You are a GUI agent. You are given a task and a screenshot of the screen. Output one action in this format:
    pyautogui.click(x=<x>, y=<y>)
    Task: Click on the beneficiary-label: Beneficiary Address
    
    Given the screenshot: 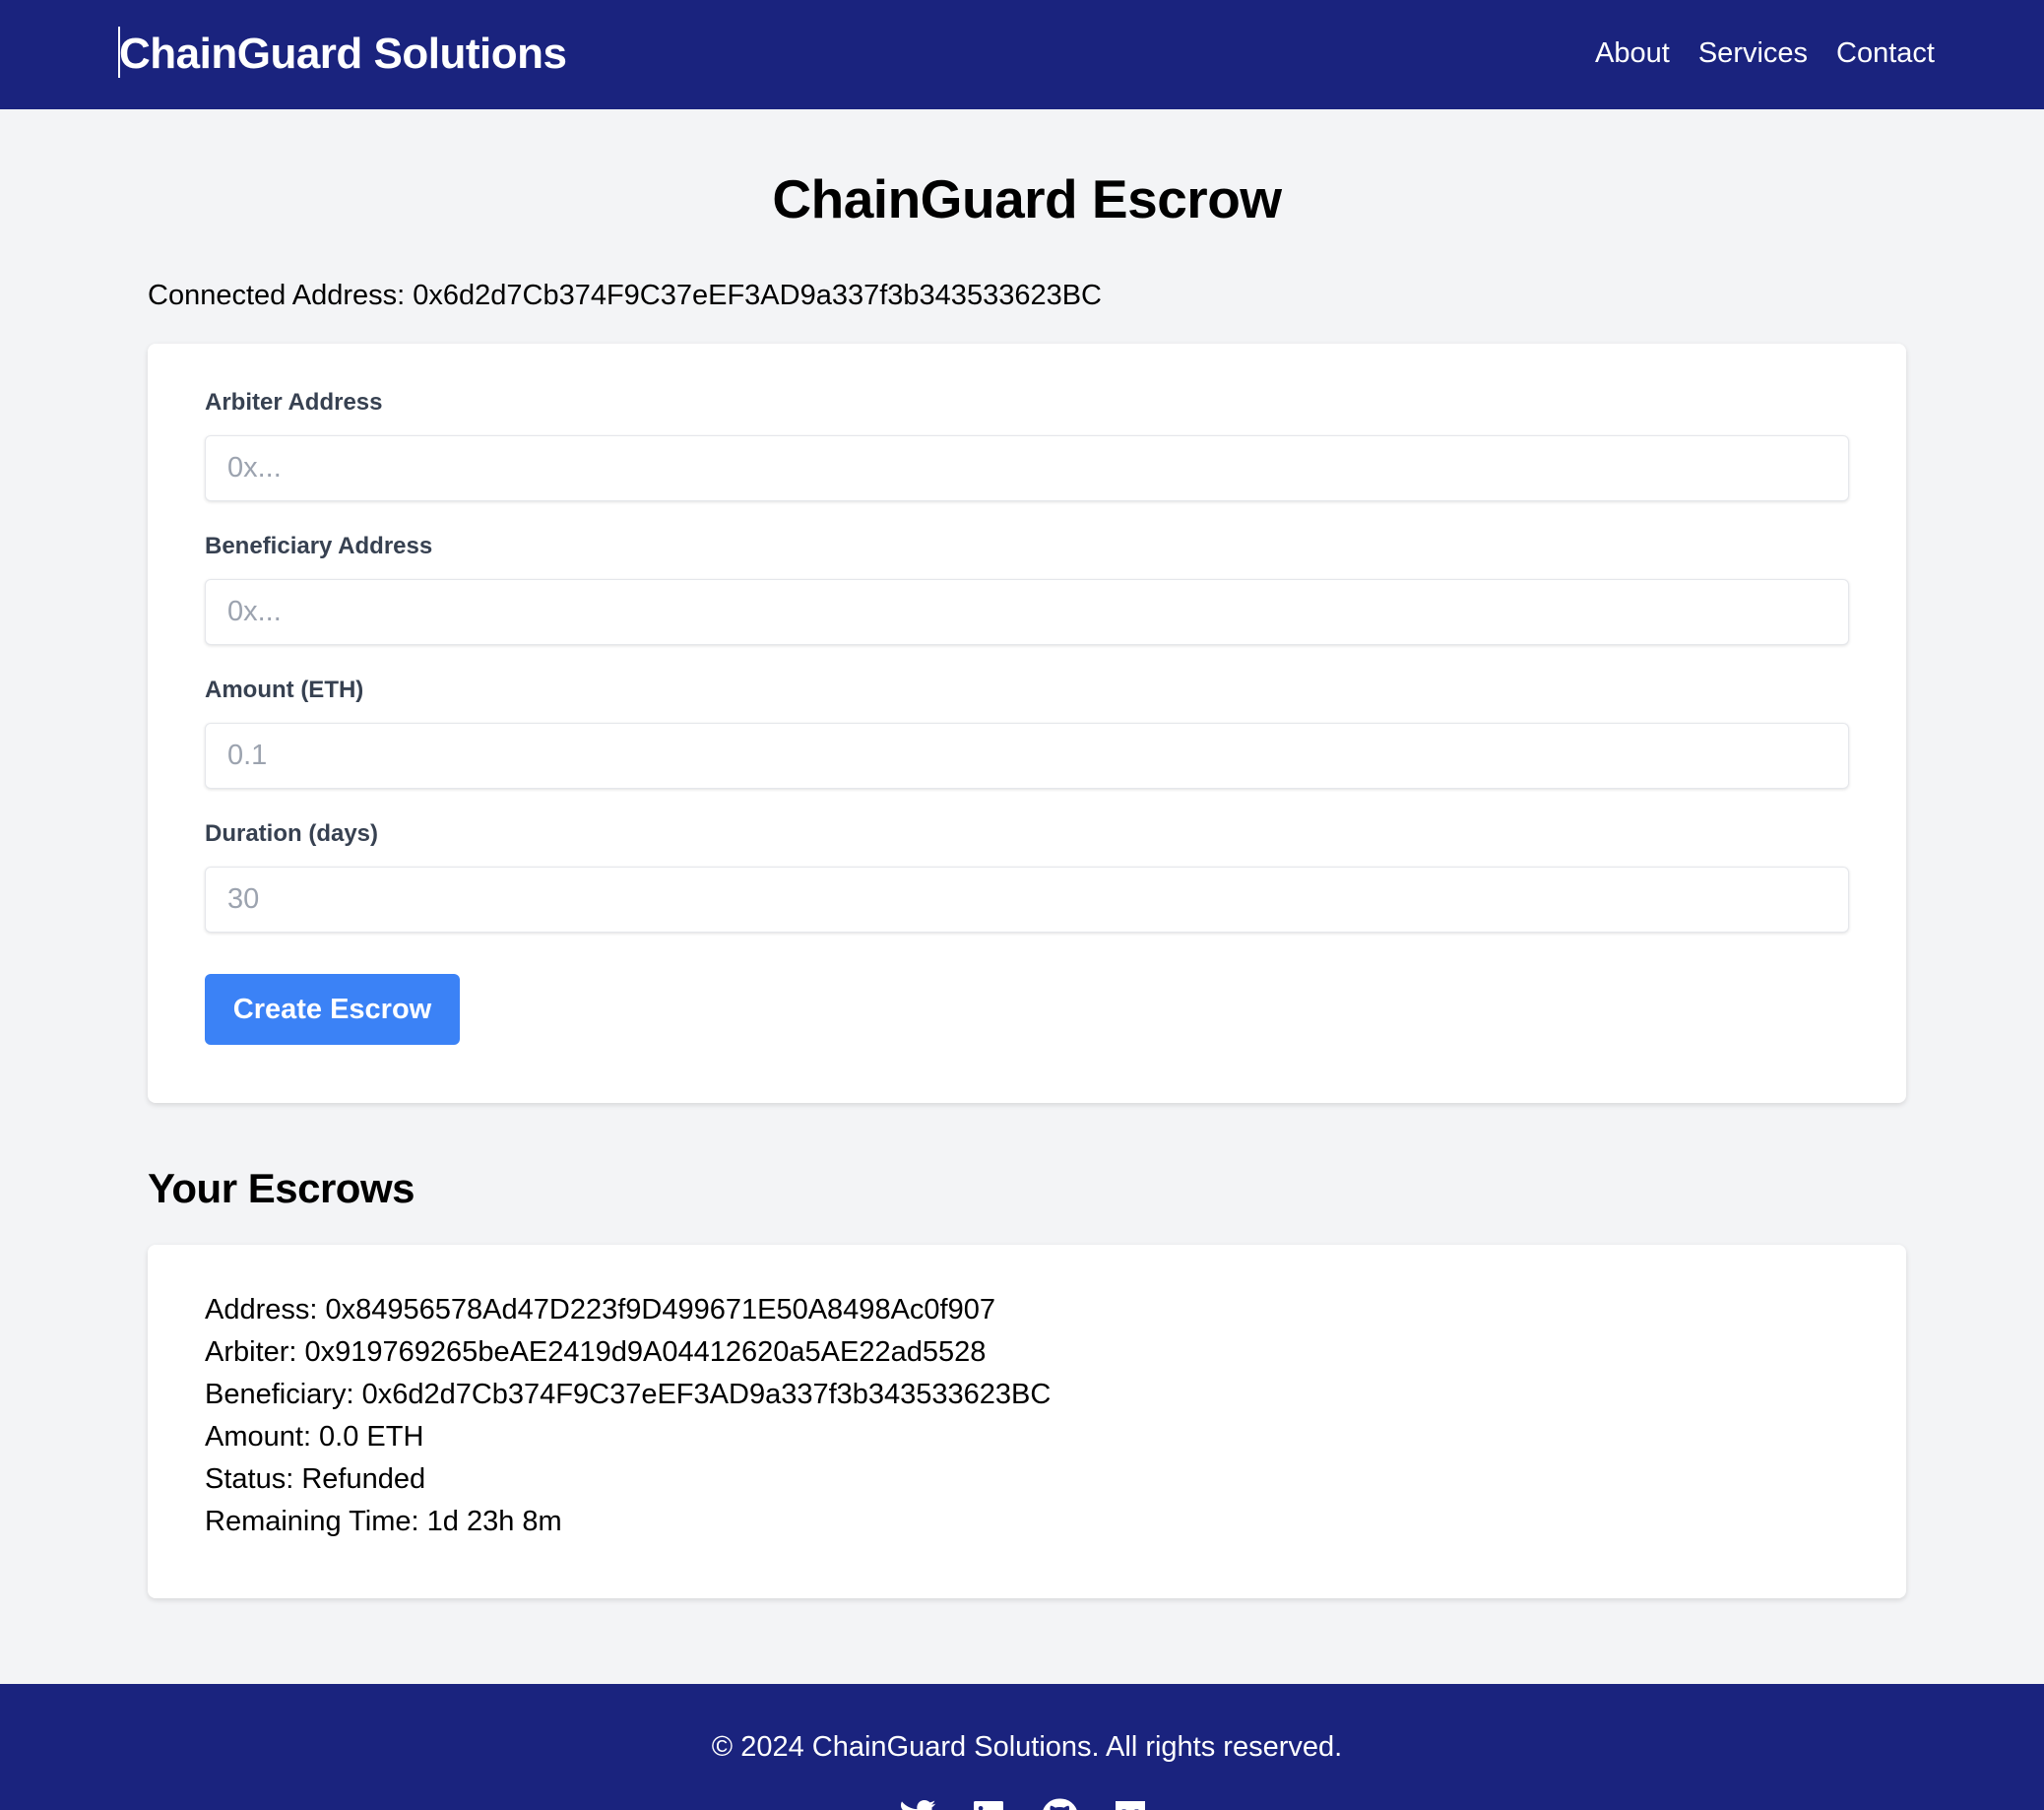 What is the action you would take?
    pyautogui.click(x=319, y=546)
    